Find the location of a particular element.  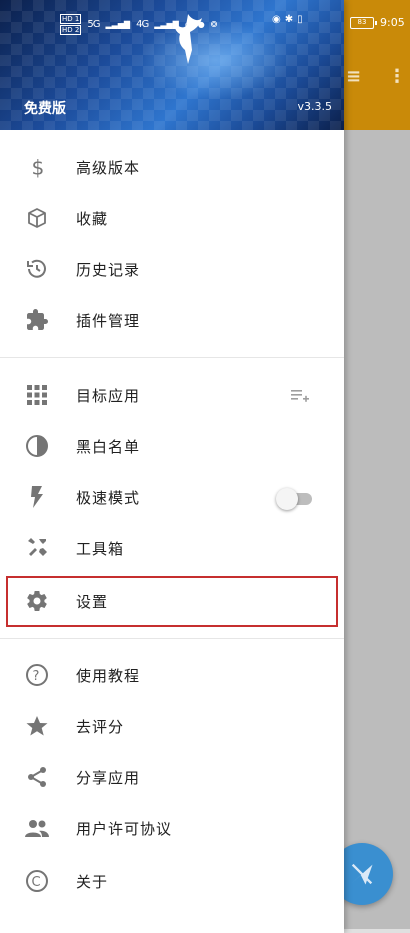

more-vert-icon: ⋮ is located at coordinates (397, 76).